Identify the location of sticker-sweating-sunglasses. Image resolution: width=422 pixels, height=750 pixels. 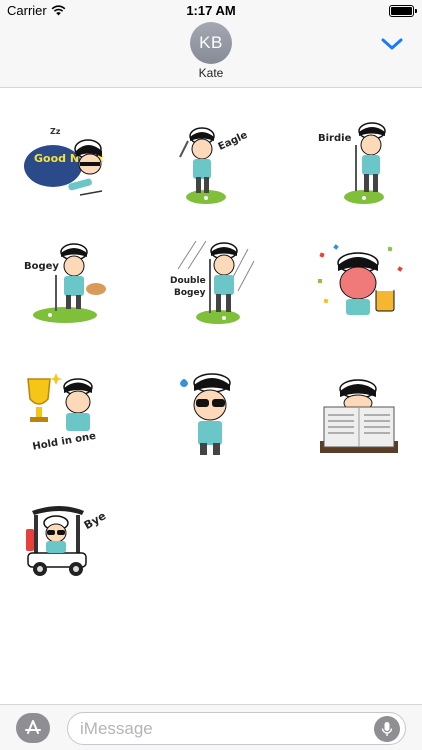
(211, 414).